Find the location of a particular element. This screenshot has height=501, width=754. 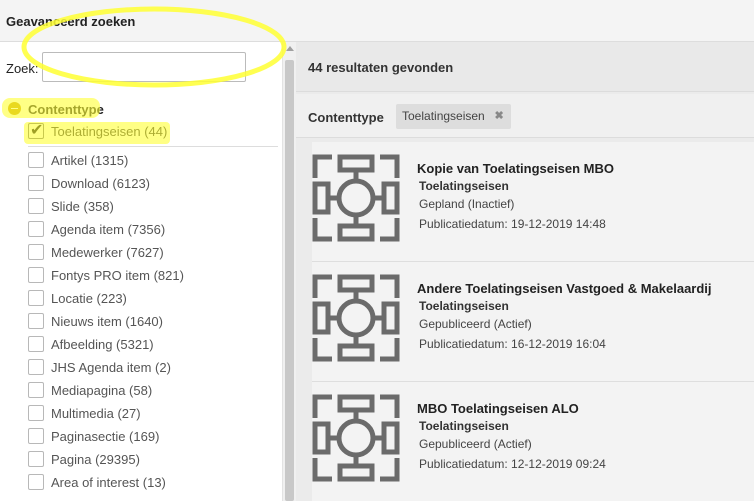

facet-item: Fontys PRO item (821) is located at coordinates (153, 278).